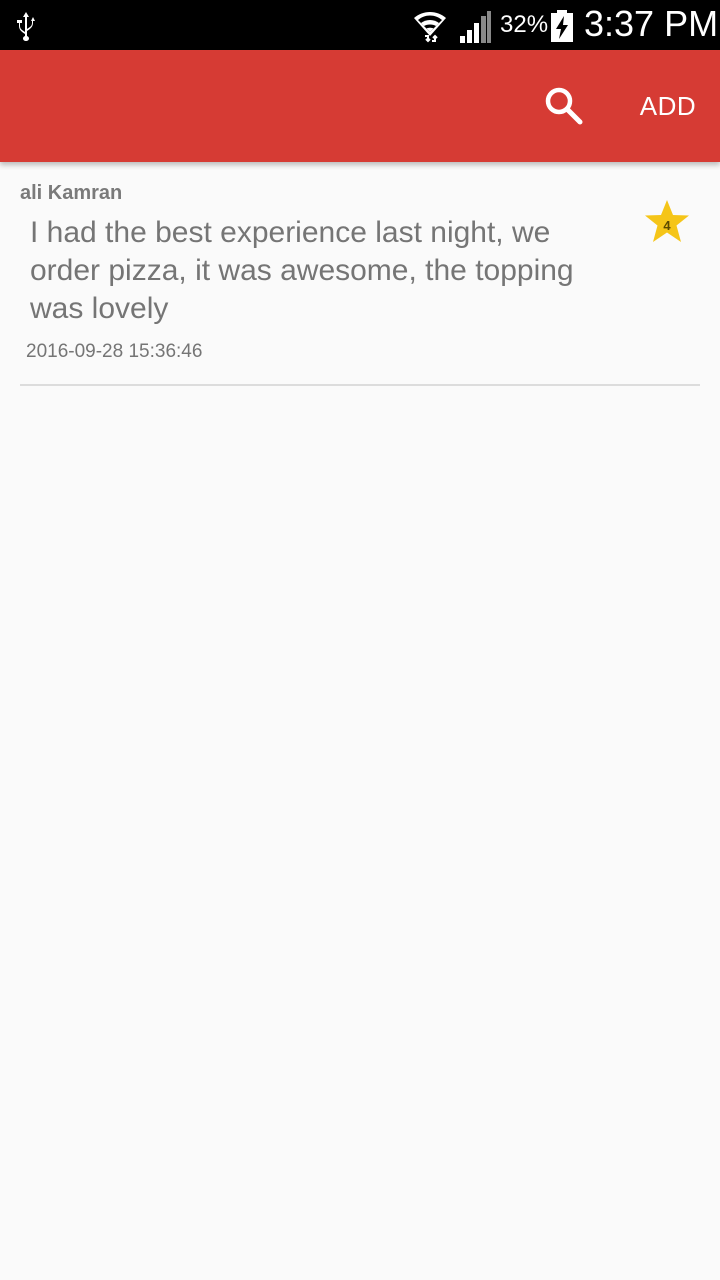 This screenshot has width=720, height=1280. Describe the element at coordinates (651, 23) in the screenshot. I see `clock: 3:37 PM` at that location.